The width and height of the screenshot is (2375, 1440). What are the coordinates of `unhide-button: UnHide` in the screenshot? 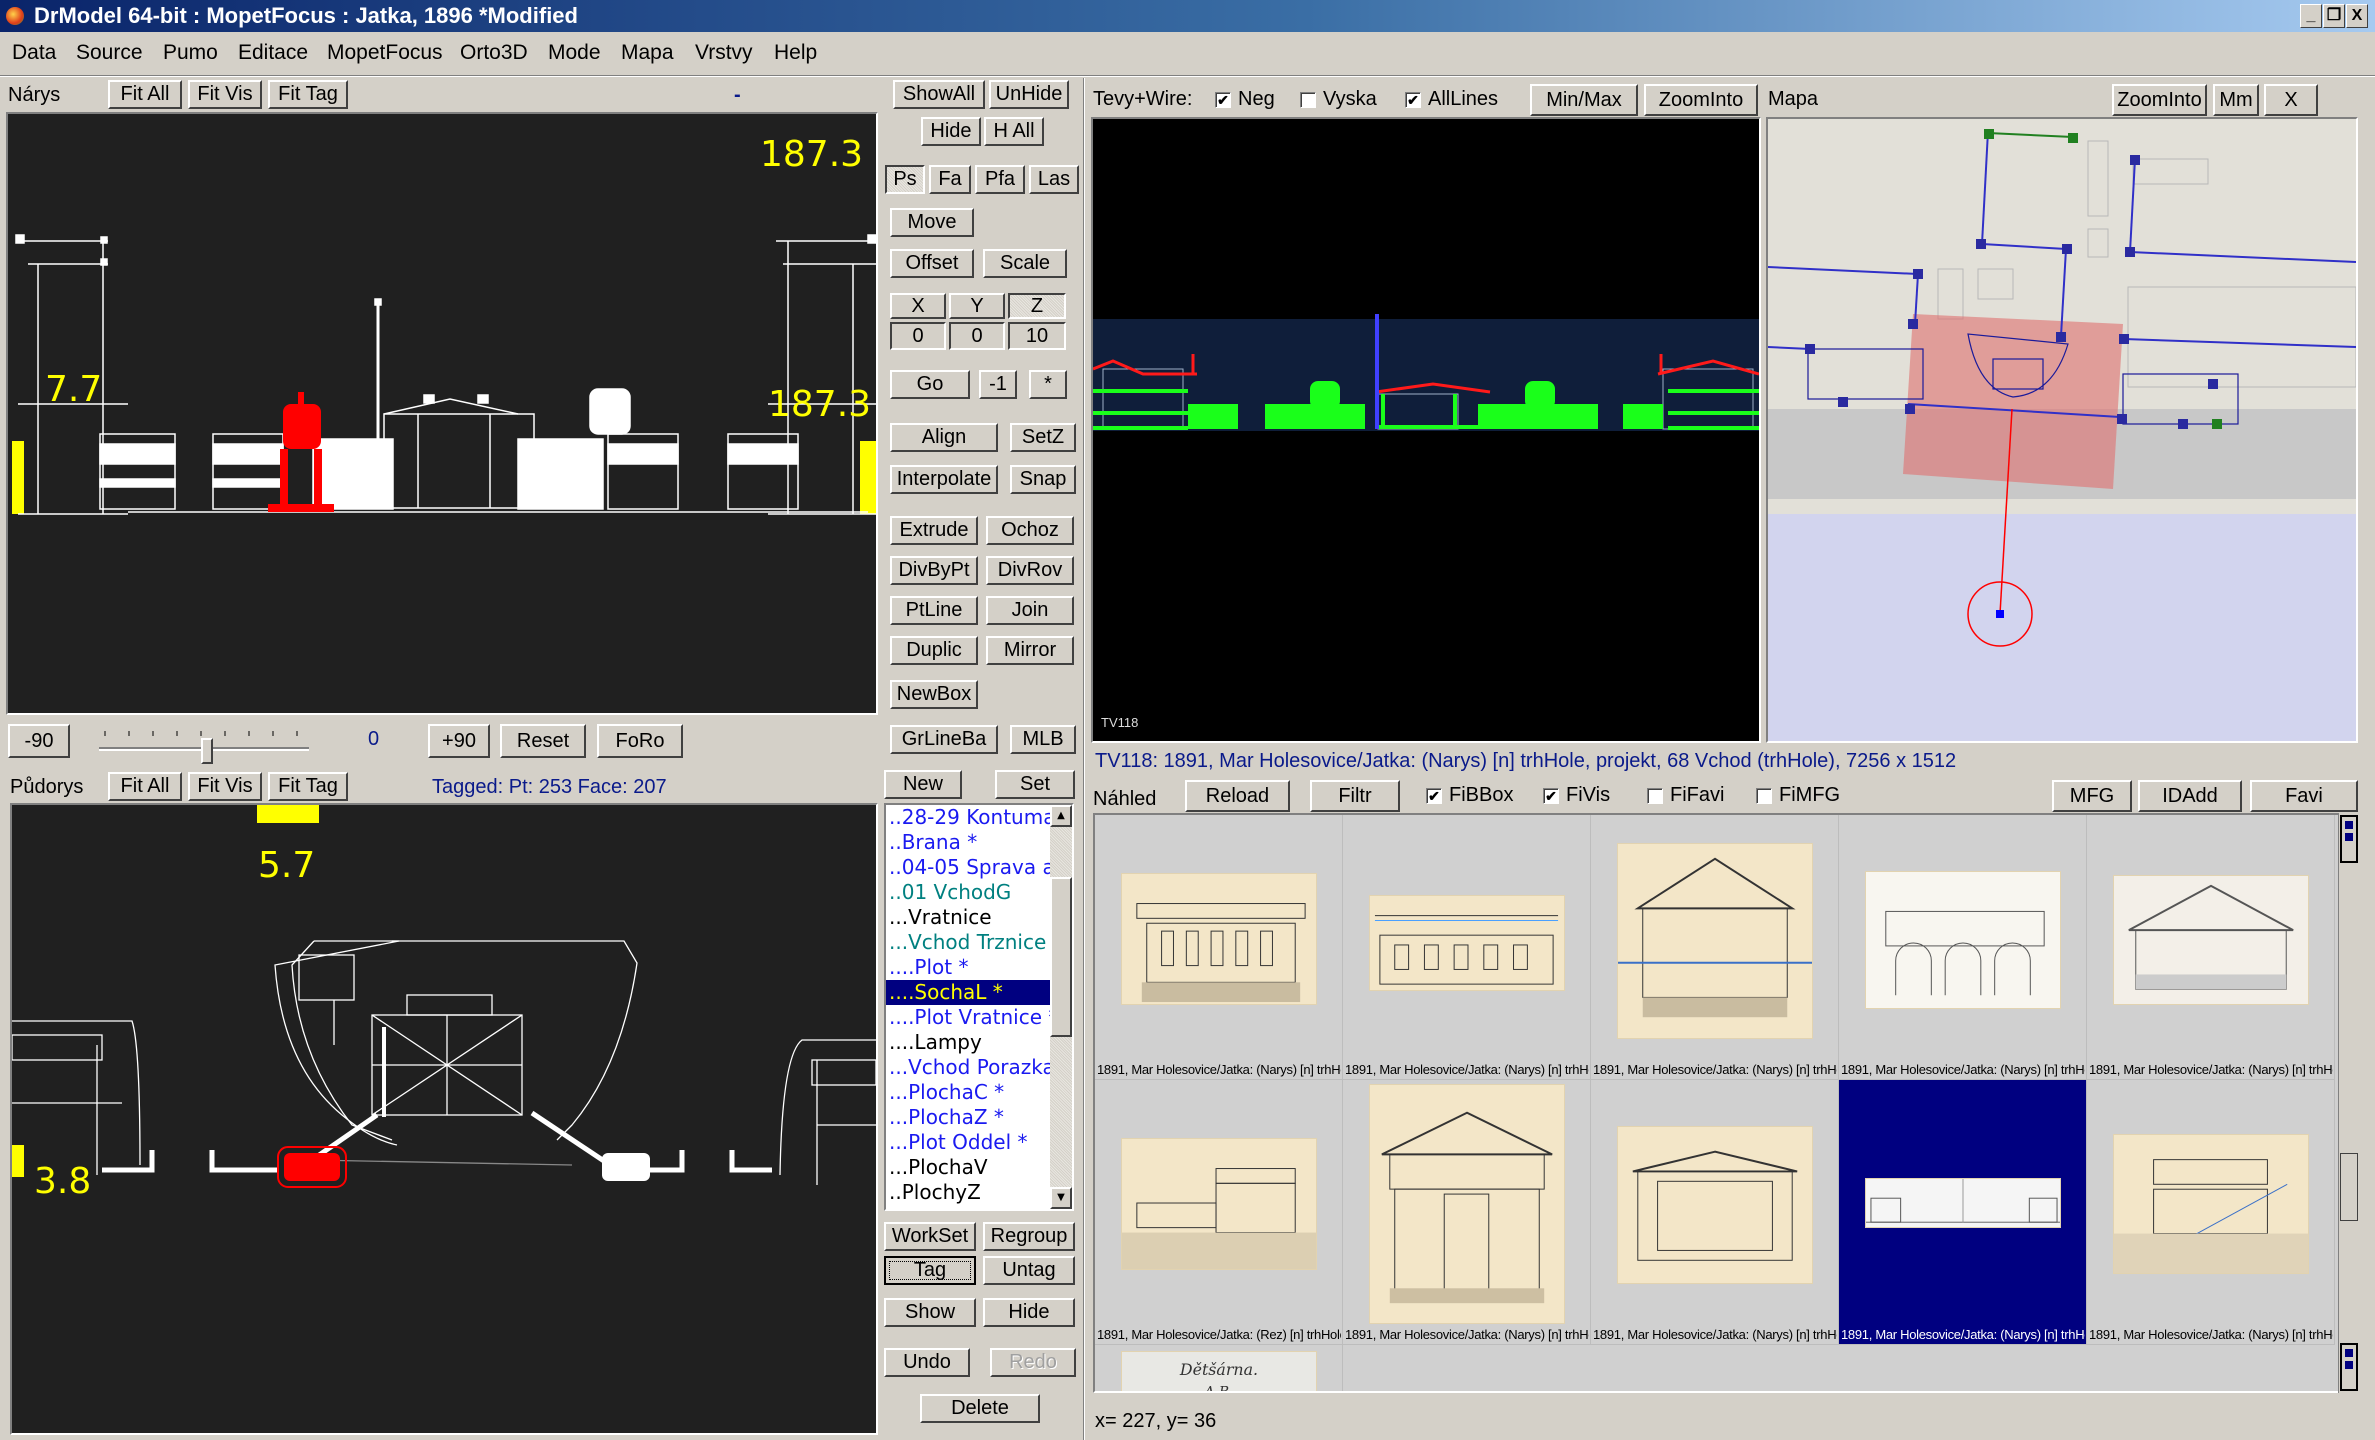 It's located at (1029, 94).